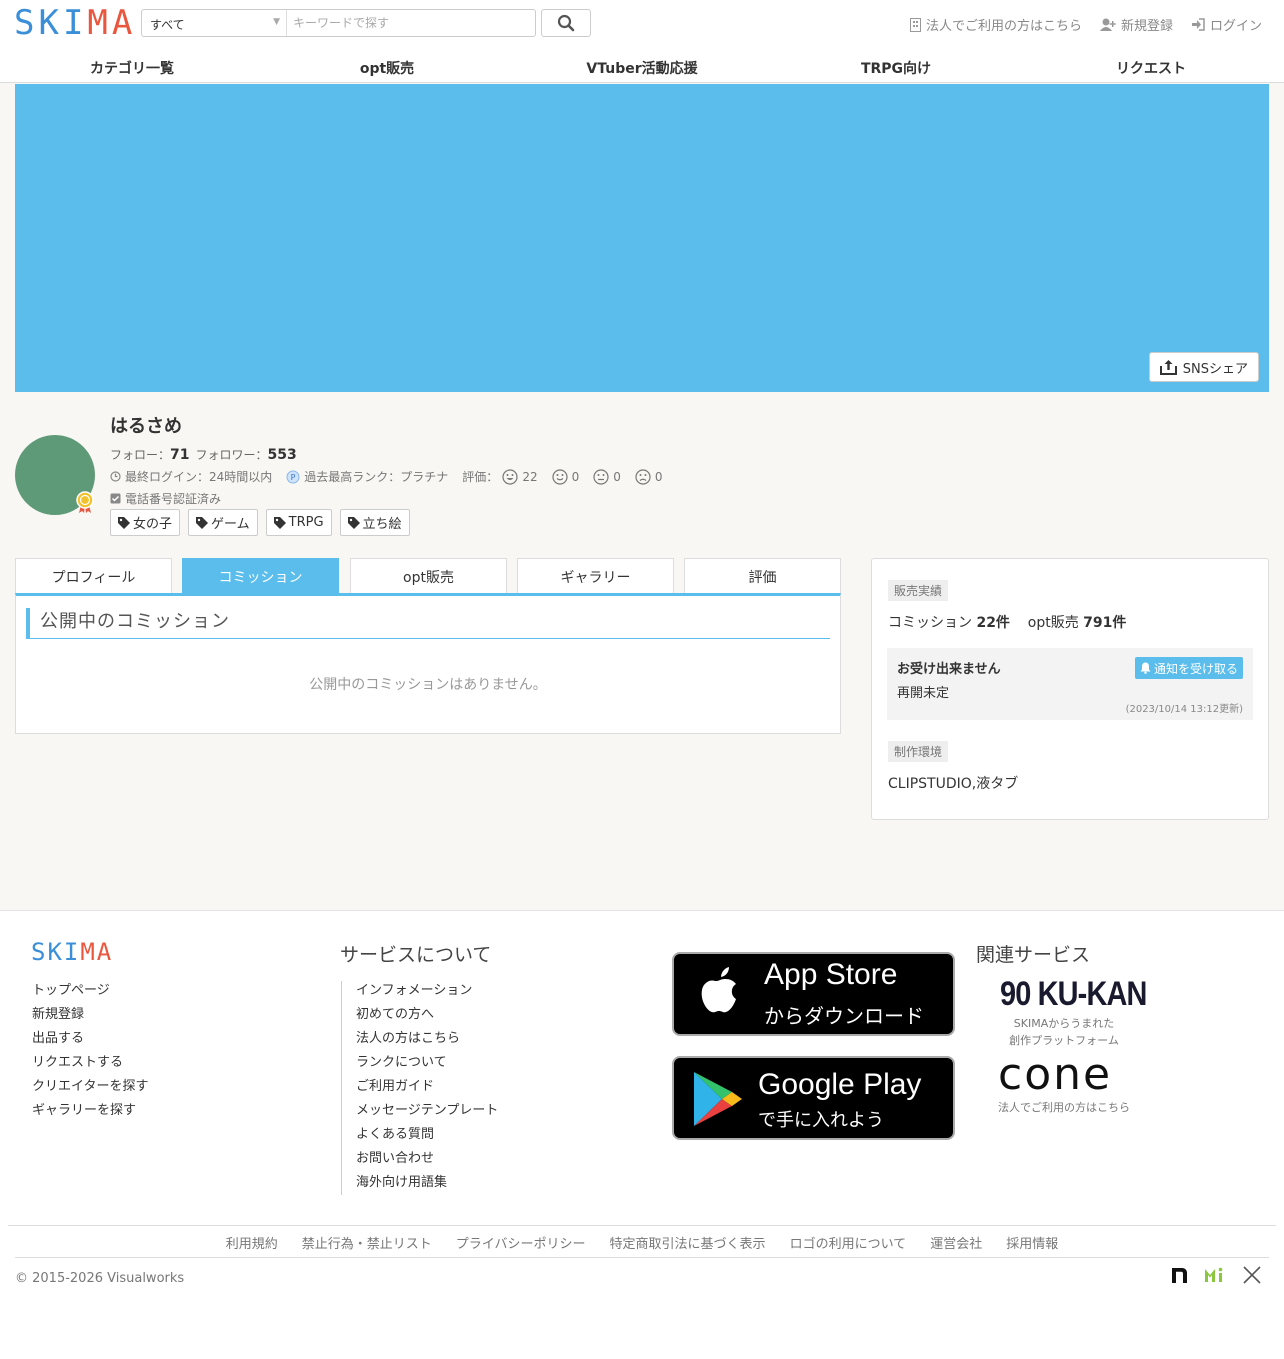  What do you see at coordinates (167, 25) in the screenshot?
I see `search-category-value: すべて` at bounding box center [167, 25].